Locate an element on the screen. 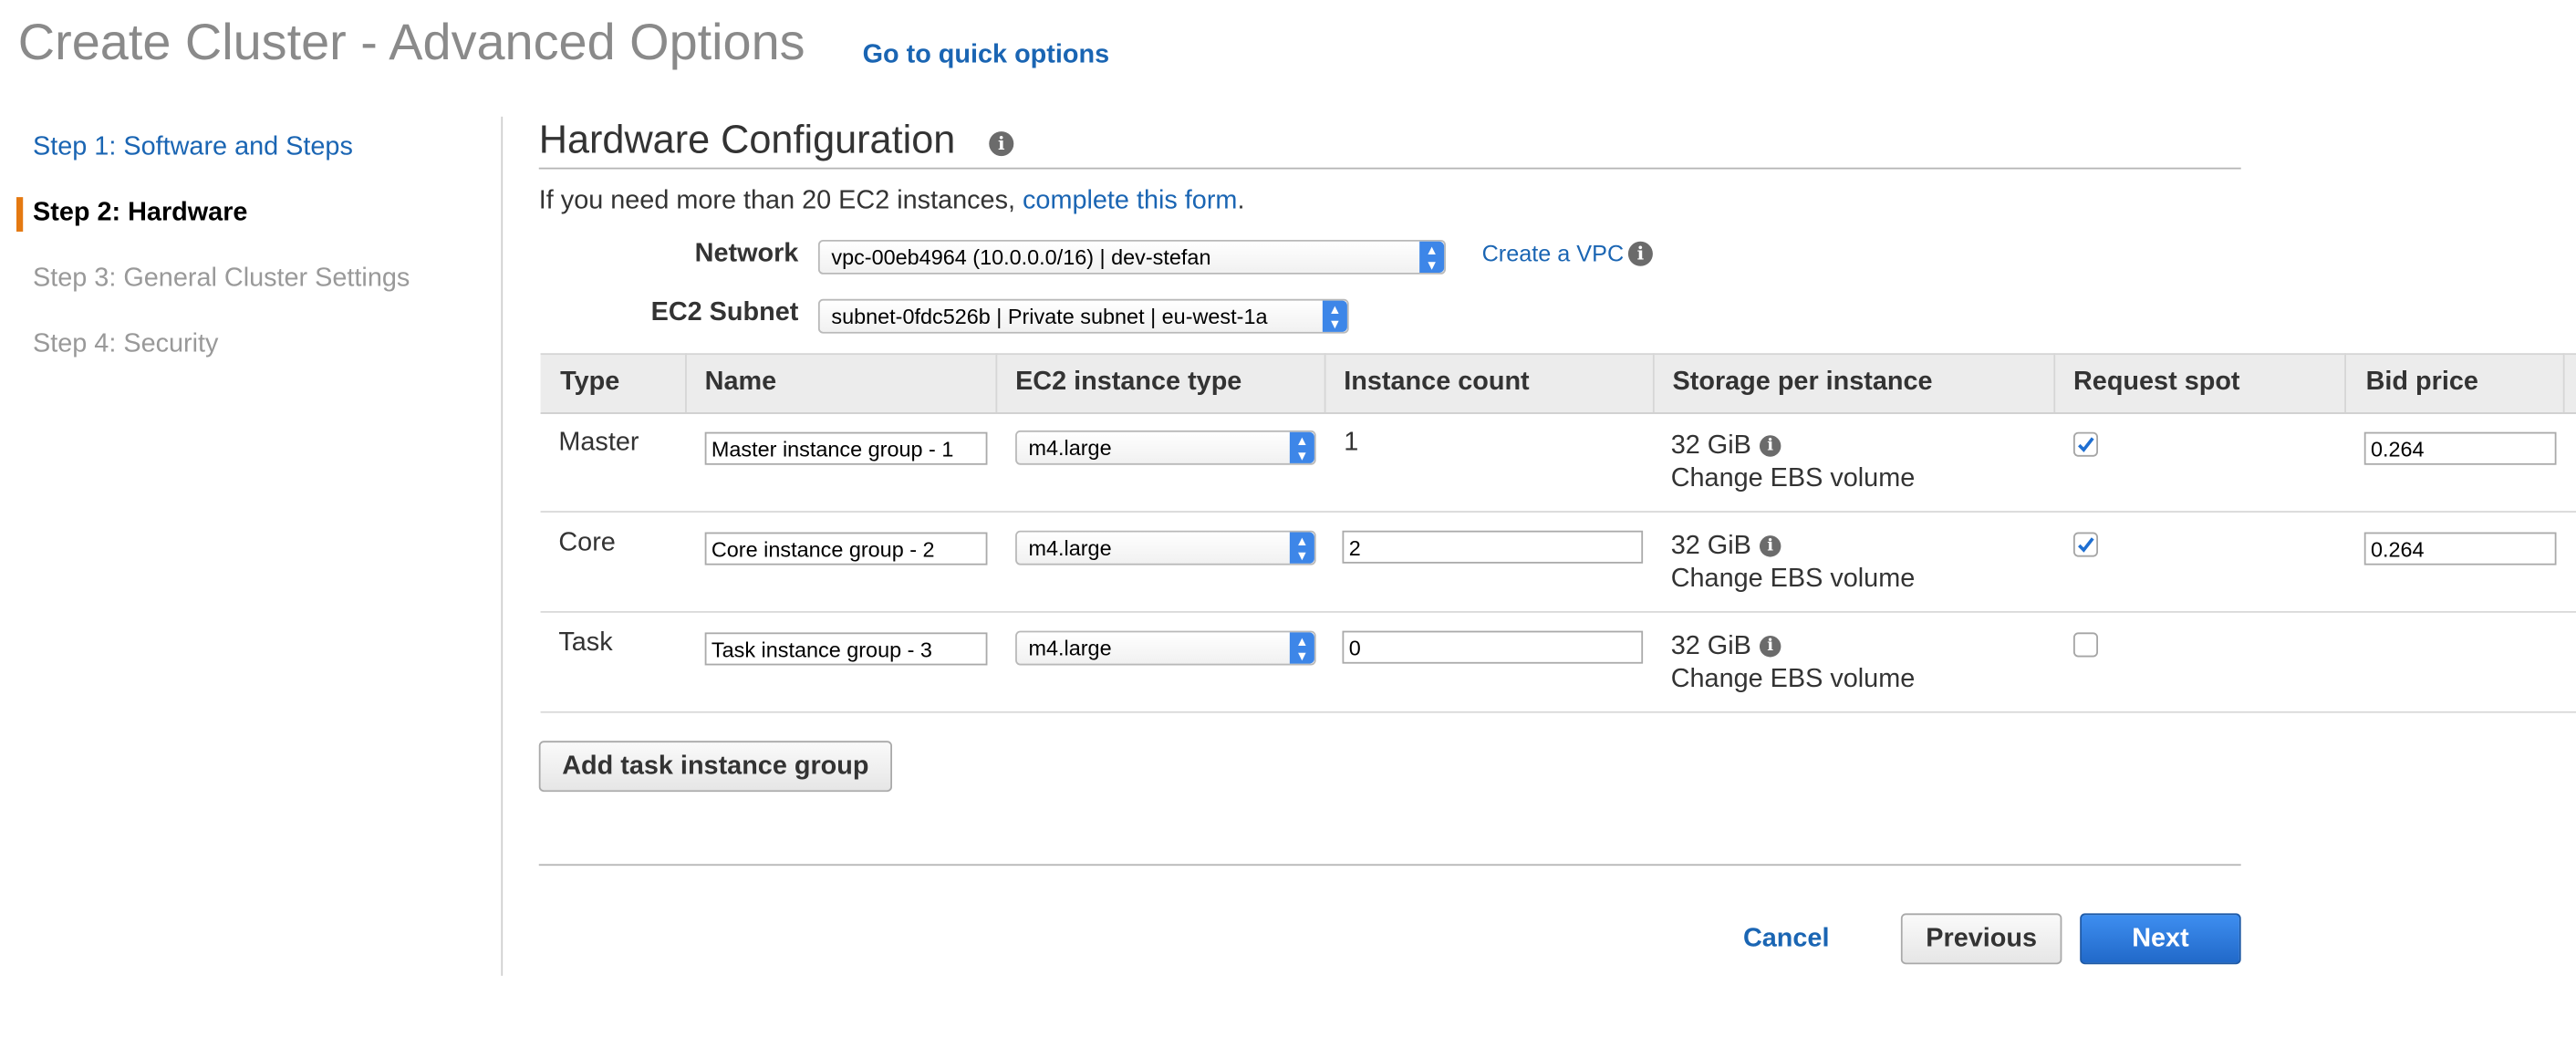 The width and height of the screenshot is (2576, 1058). table-header is located at coordinates (1558, 383).